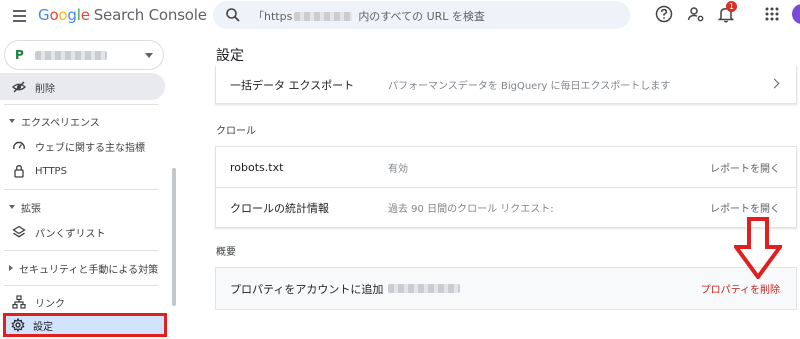 The image size is (800, 339). What do you see at coordinates (19, 87) in the screenshot?
I see `eye-off-icon` at bounding box center [19, 87].